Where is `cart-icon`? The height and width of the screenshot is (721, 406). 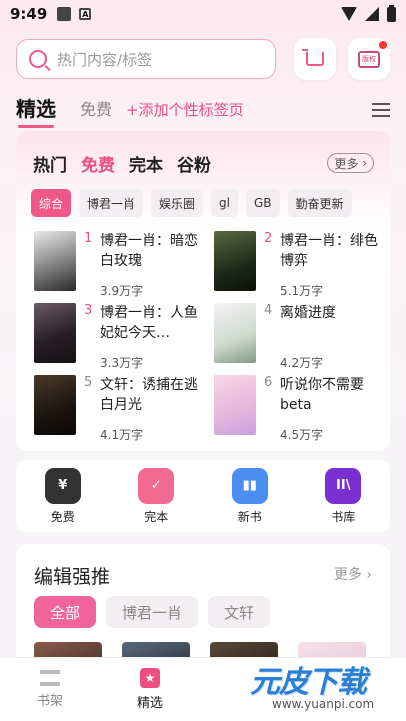 cart-icon is located at coordinates (313, 57).